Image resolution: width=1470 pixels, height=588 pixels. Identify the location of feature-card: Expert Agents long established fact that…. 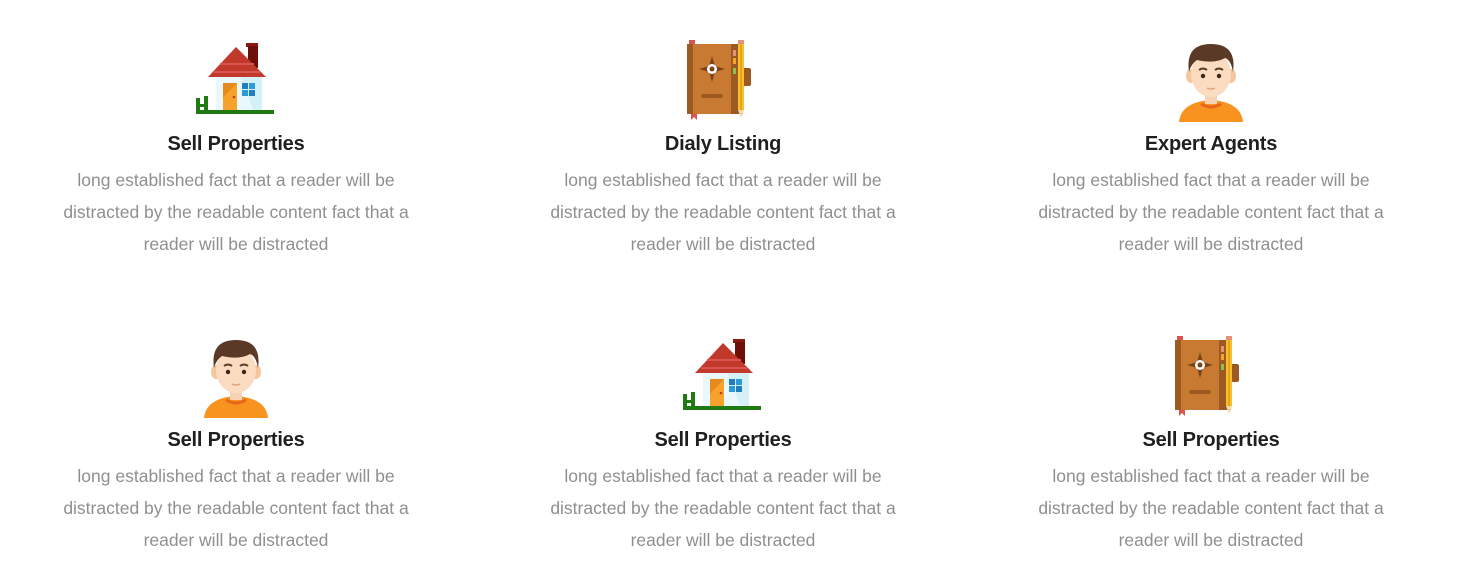
(1211, 149).